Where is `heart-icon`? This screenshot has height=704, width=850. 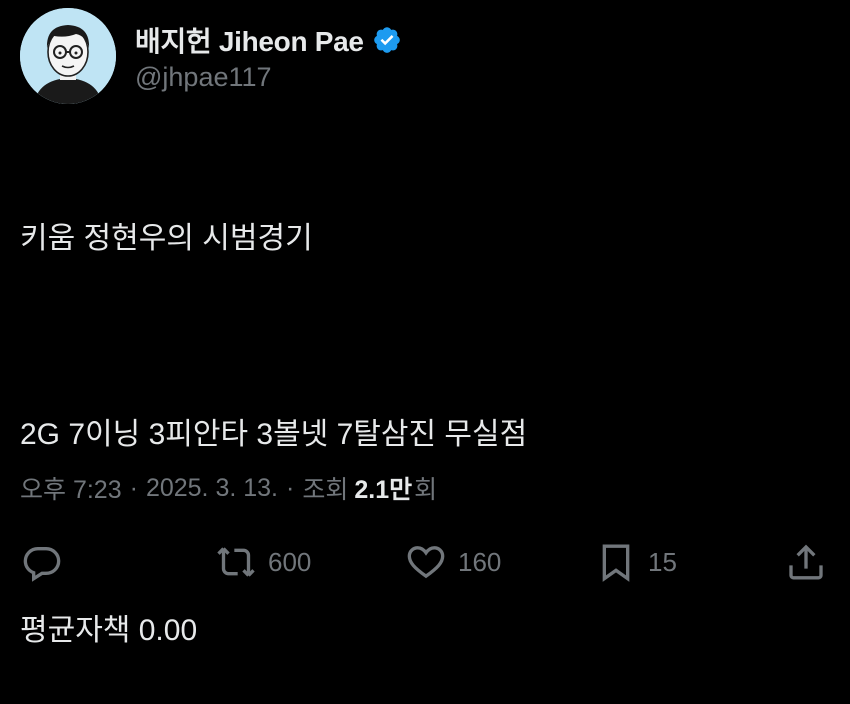
heart-icon is located at coordinates (426, 562).